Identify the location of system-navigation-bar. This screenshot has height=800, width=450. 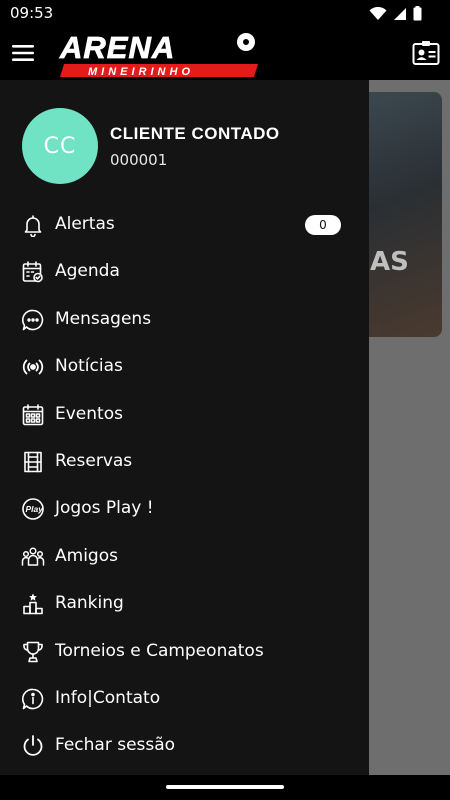
(225, 787).